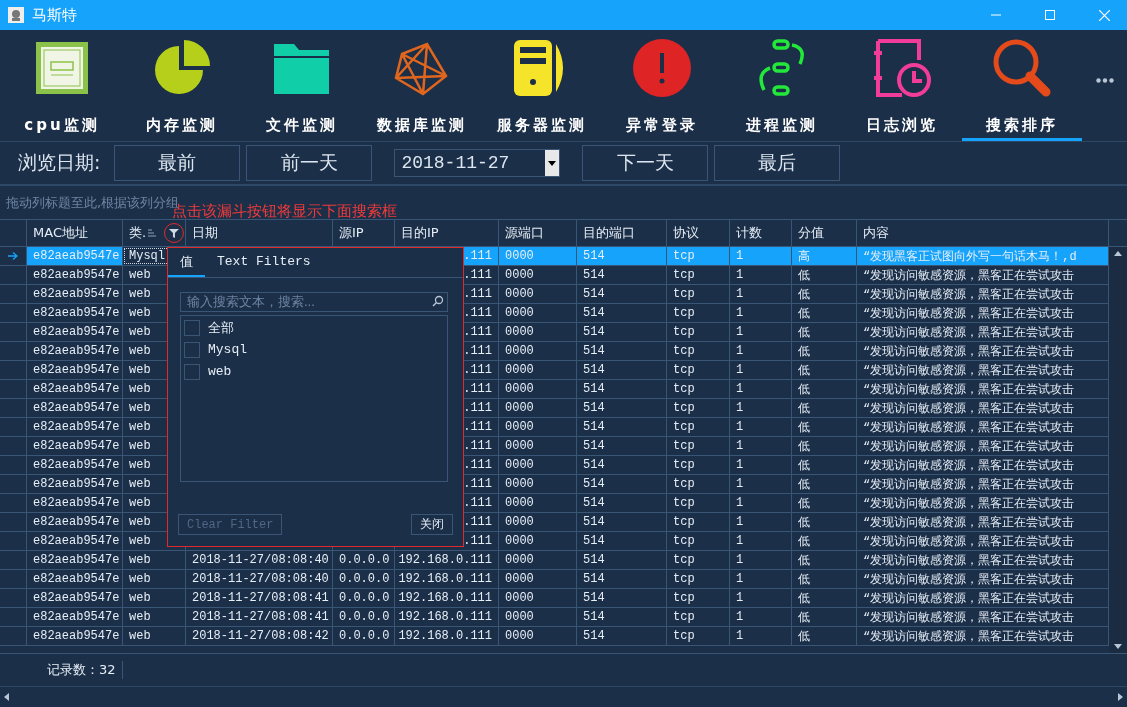 The image size is (1127, 707). Describe the element at coordinates (876, 233) in the screenshot. I see `column-header: 内容` at that location.